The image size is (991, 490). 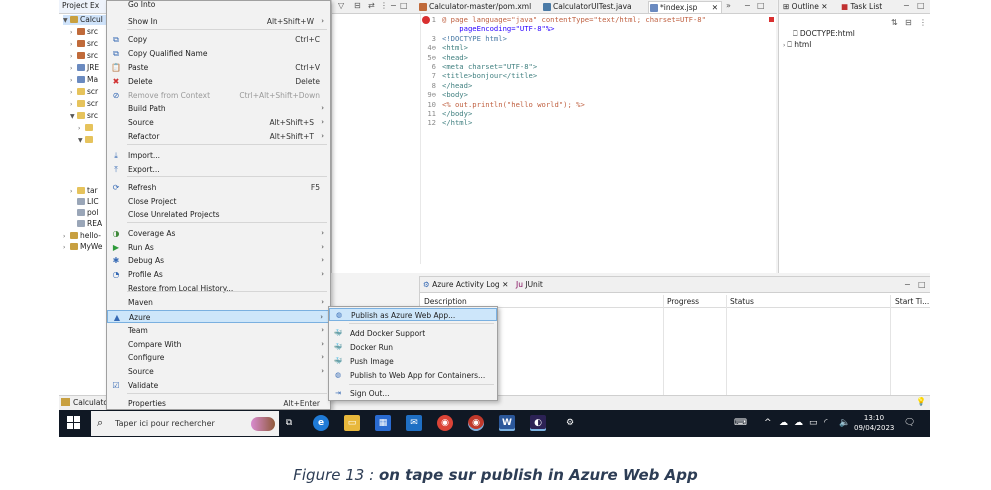 I want to click on menu-item-run-as: ▶ Run As ›, so click(x=218, y=247).